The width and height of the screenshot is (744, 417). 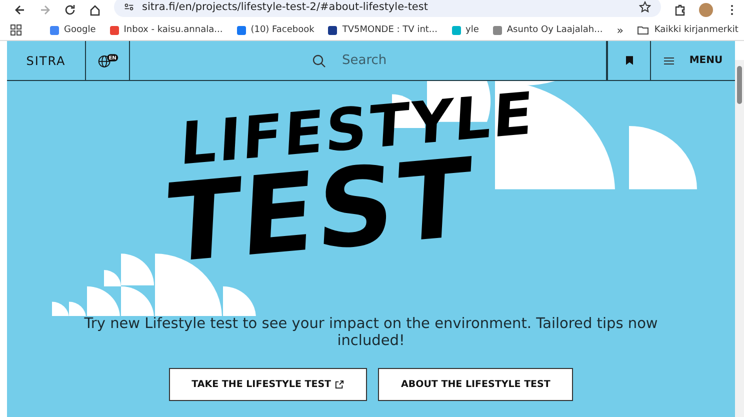 I want to click on bookmark: yle, so click(x=465, y=30).